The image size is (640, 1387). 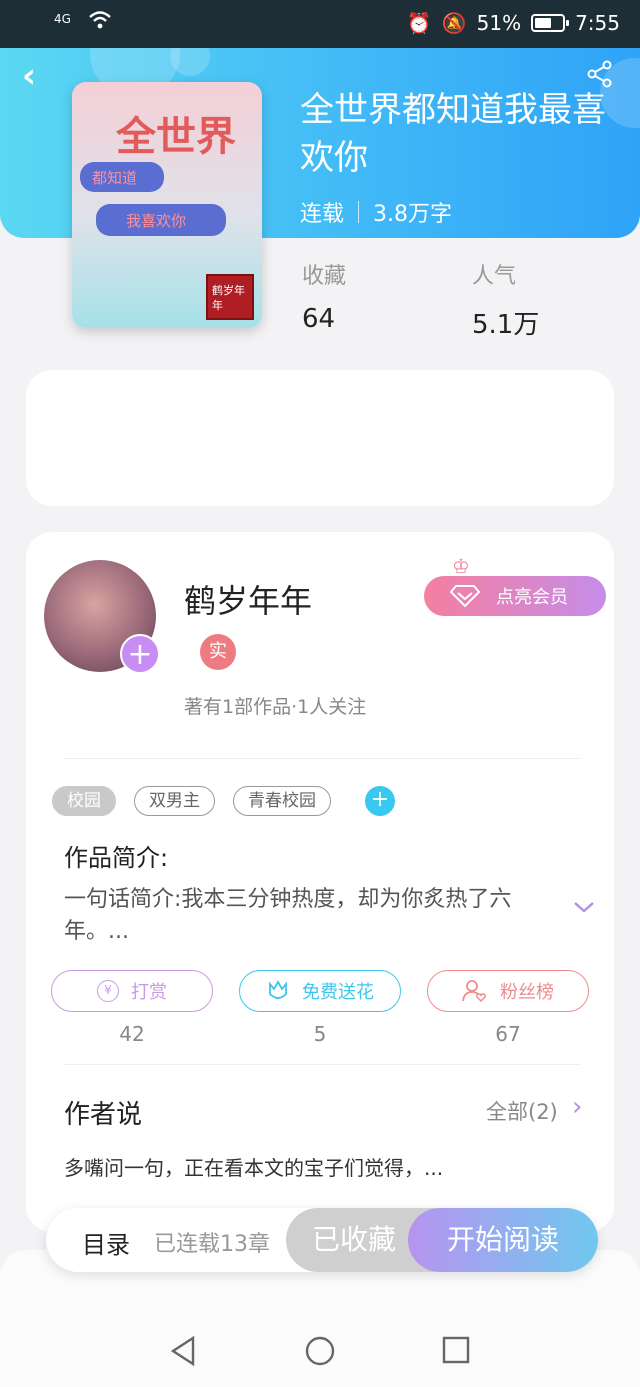 I want to click on nav-home-icon, so click(x=320, y=1351).